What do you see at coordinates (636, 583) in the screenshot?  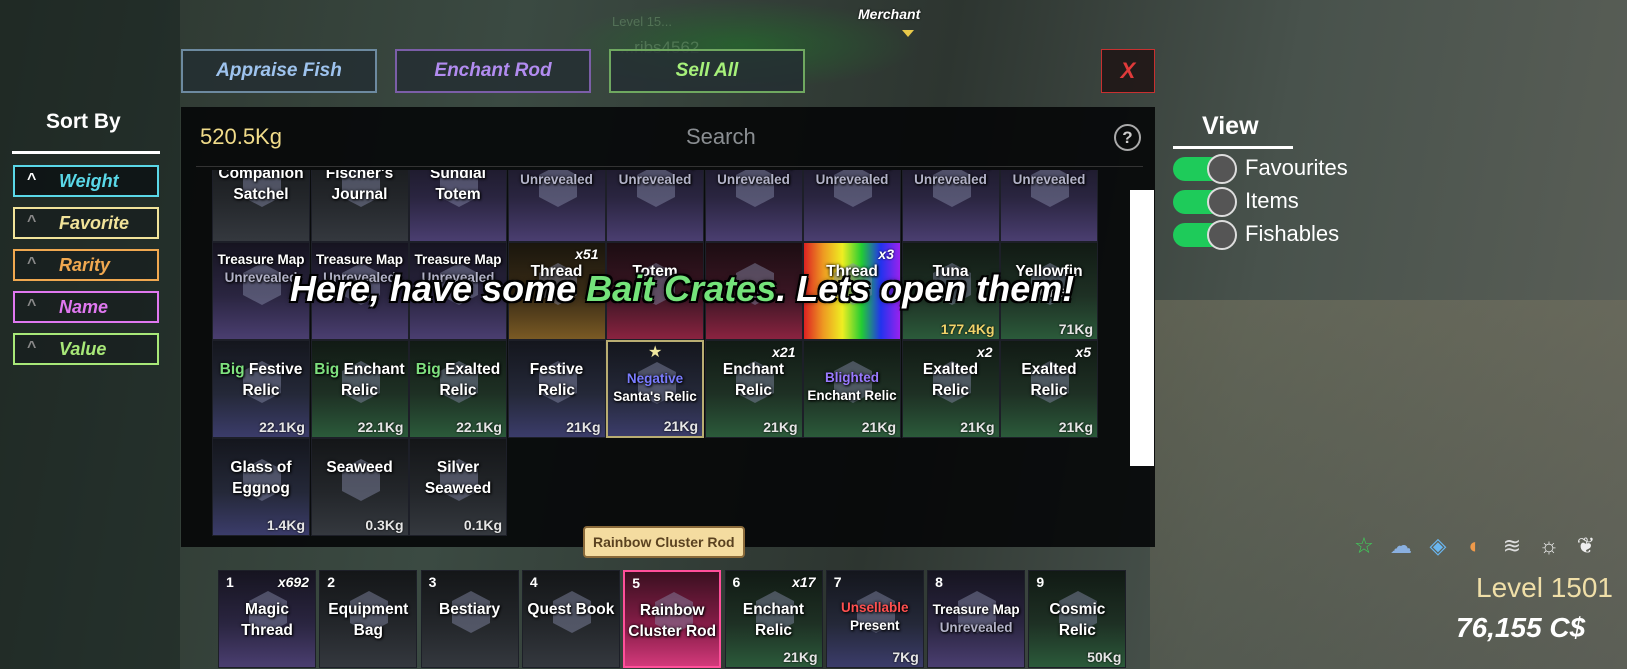 I see `slot-number: 5` at bounding box center [636, 583].